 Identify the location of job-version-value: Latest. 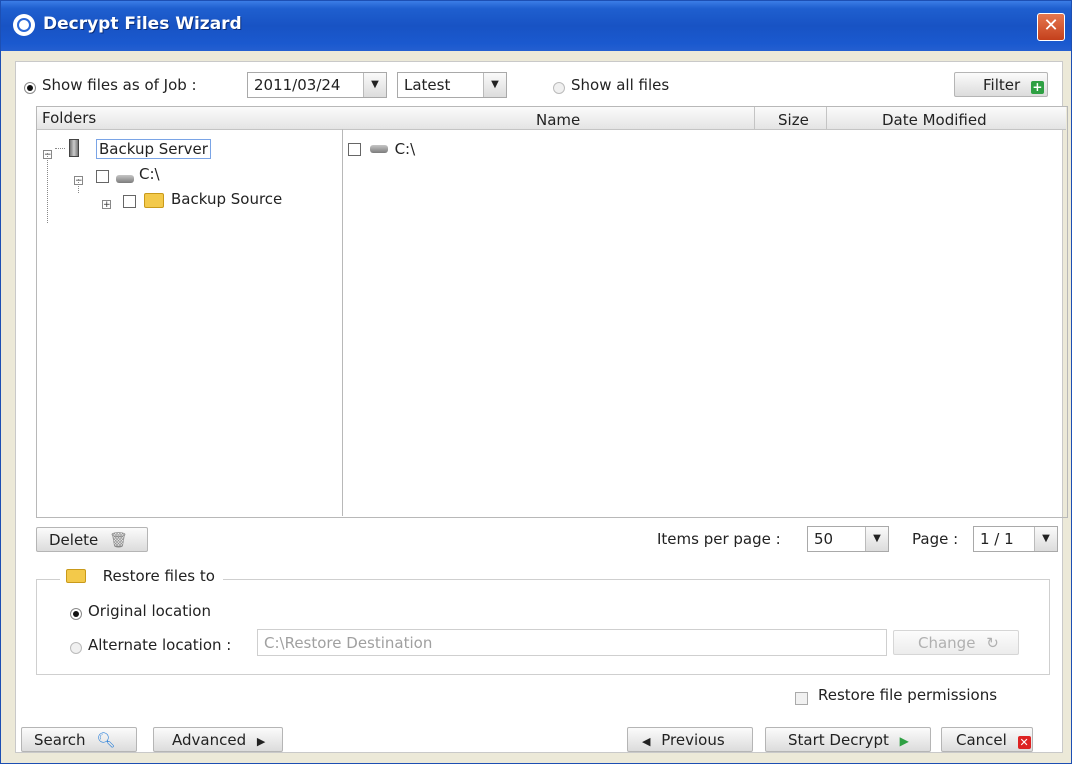
(427, 85).